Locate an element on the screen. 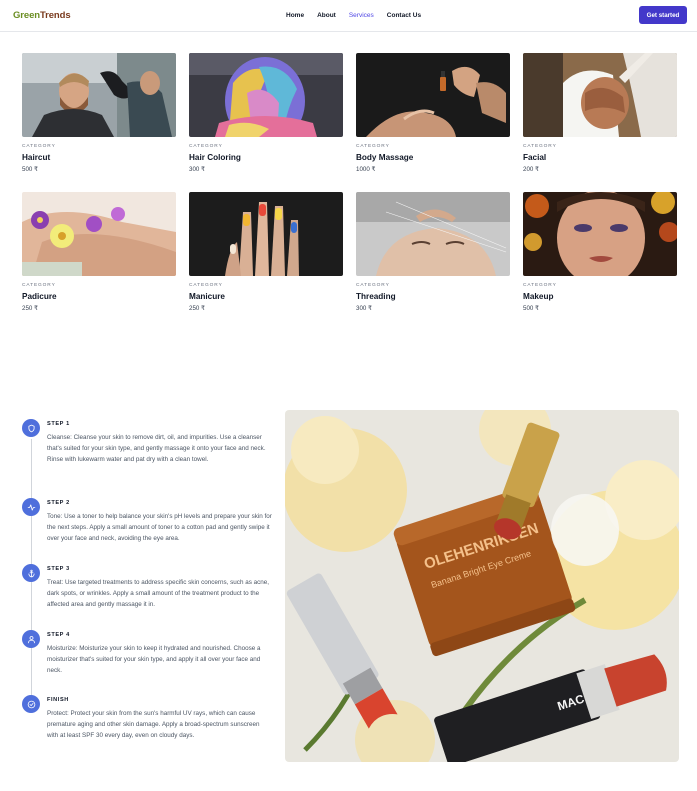 This screenshot has width=697, height=791. nav-contact: Contact Us is located at coordinates (404, 15).